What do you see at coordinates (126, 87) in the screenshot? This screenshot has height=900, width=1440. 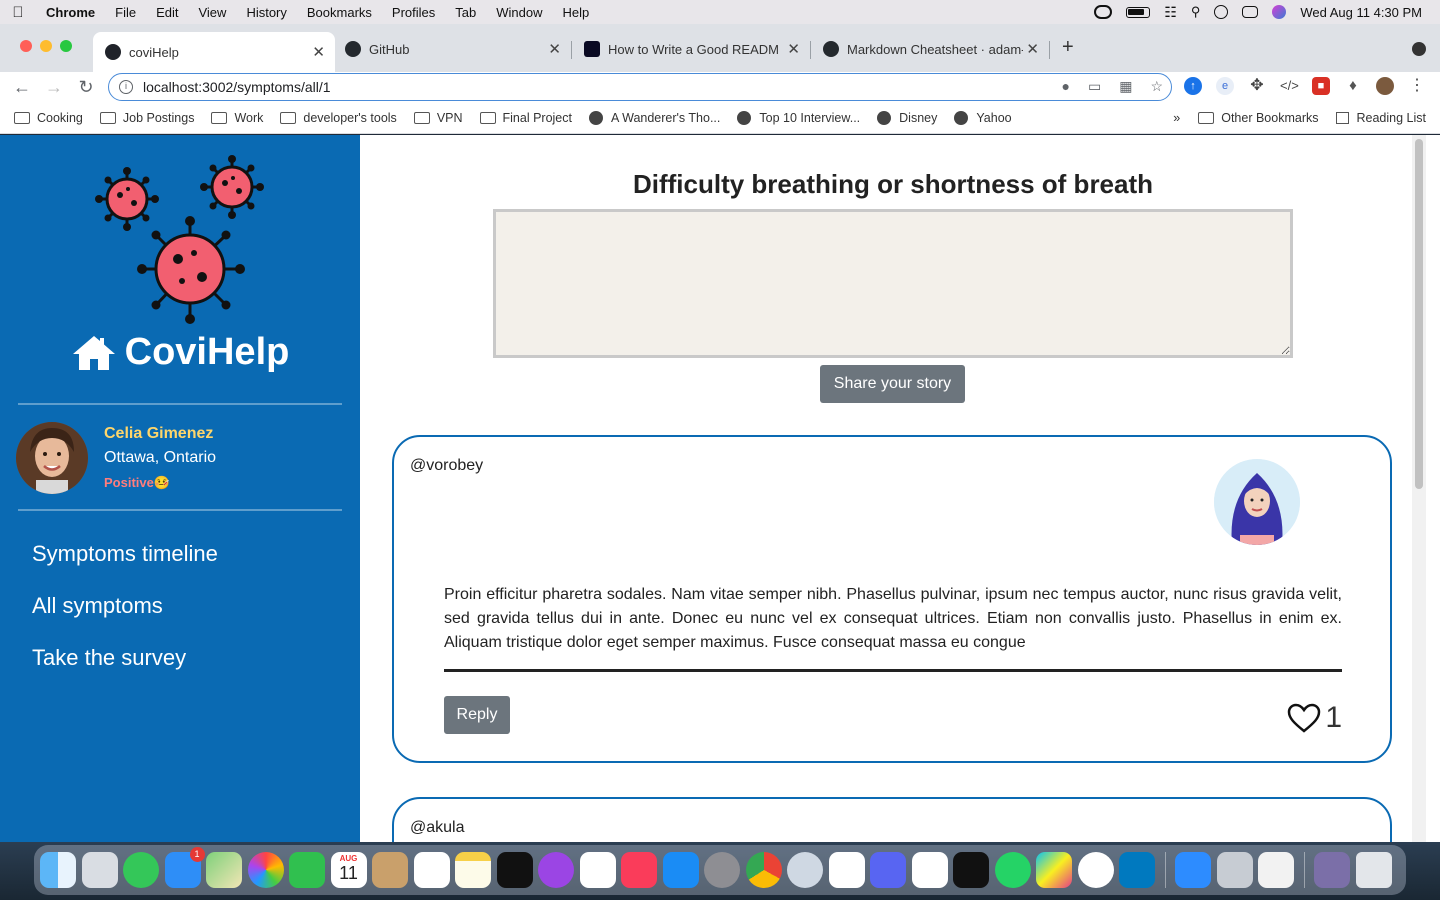 I see `site-info-icon: i` at bounding box center [126, 87].